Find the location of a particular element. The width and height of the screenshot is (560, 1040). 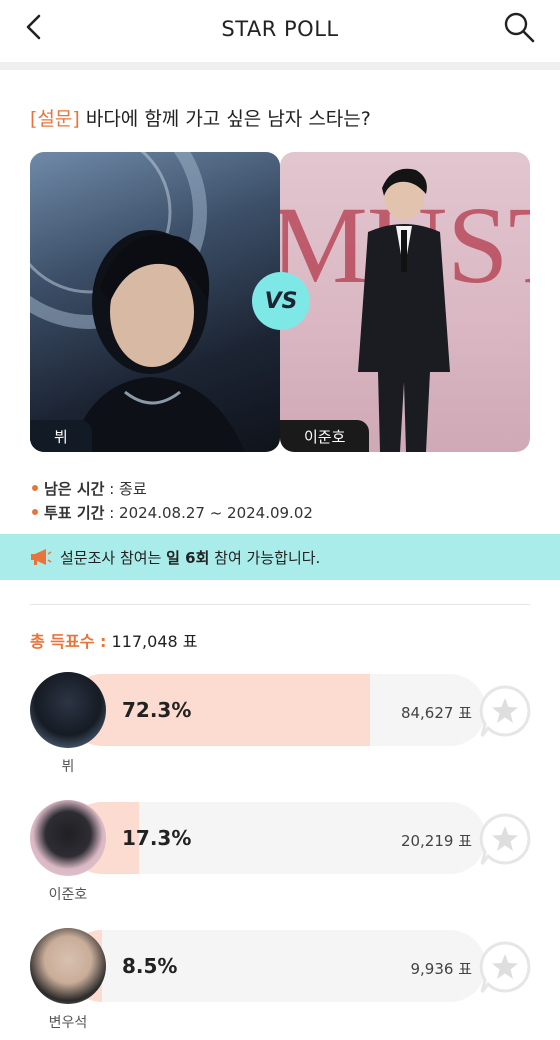

page-title: STAR POLL is located at coordinates (280, 29).